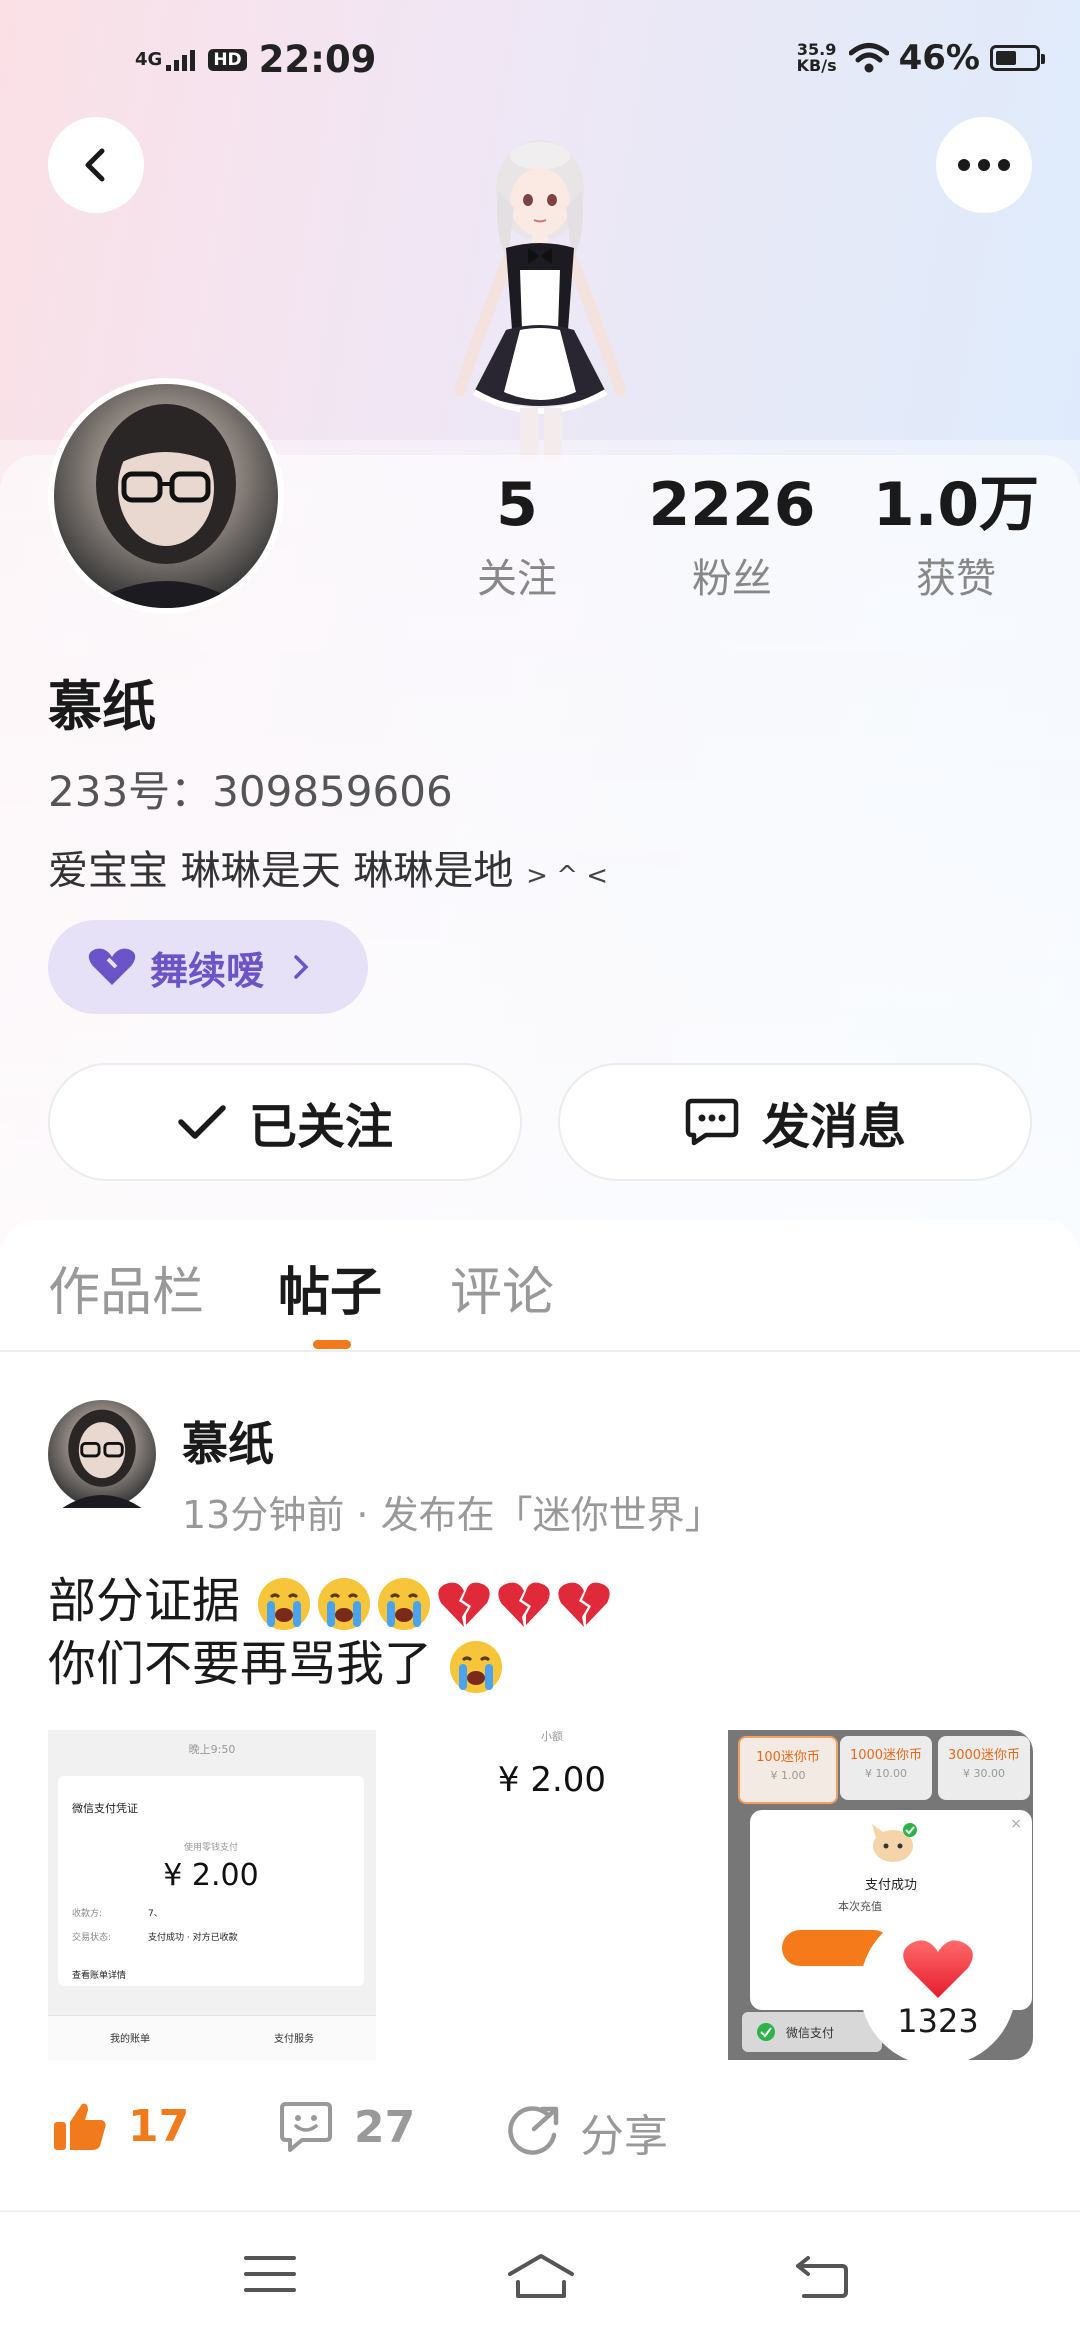  What do you see at coordinates (202, 1122) in the screenshot?
I see `check-icon` at bounding box center [202, 1122].